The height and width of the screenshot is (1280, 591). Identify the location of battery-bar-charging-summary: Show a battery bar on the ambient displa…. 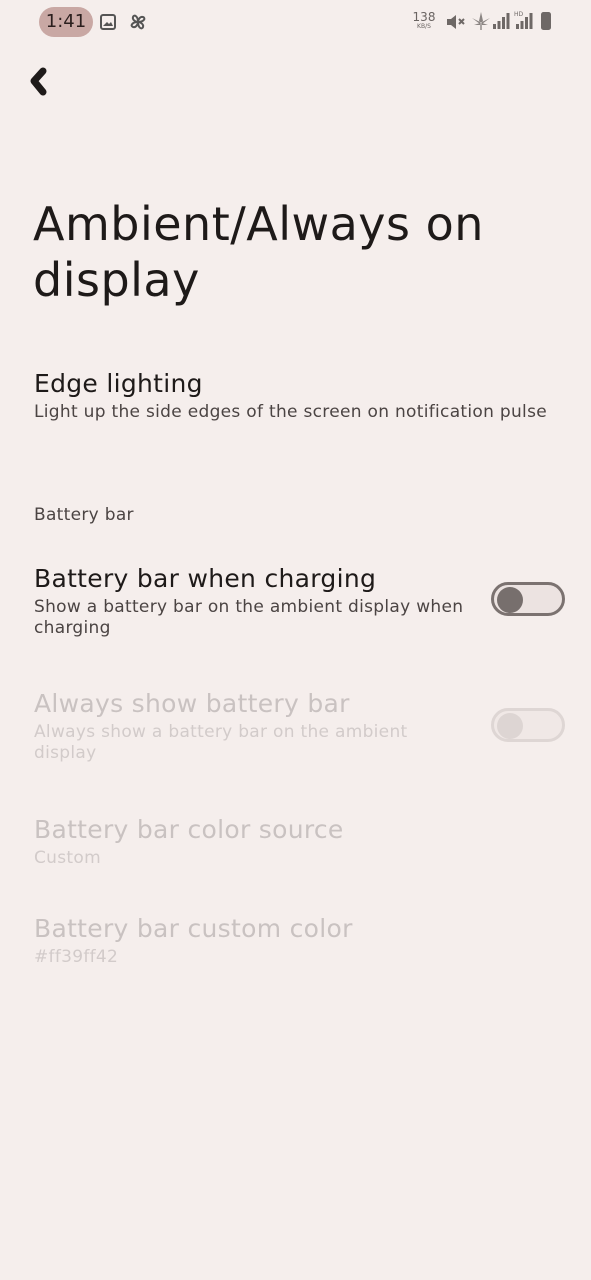
(249, 617).